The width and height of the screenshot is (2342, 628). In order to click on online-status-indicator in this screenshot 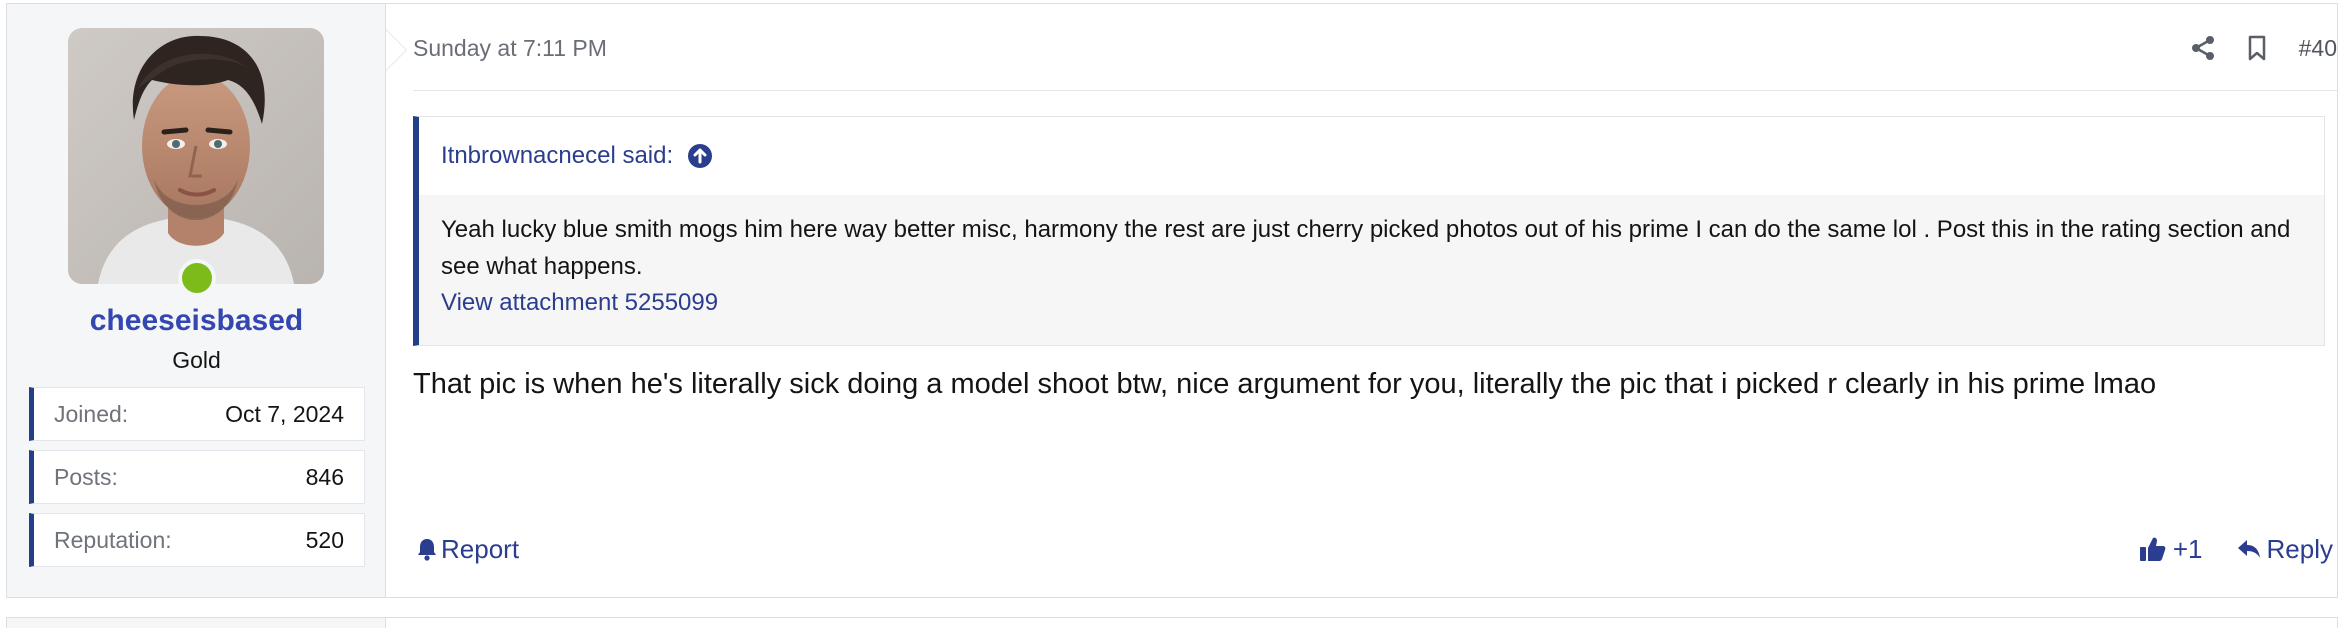, I will do `click(197, 278)`.